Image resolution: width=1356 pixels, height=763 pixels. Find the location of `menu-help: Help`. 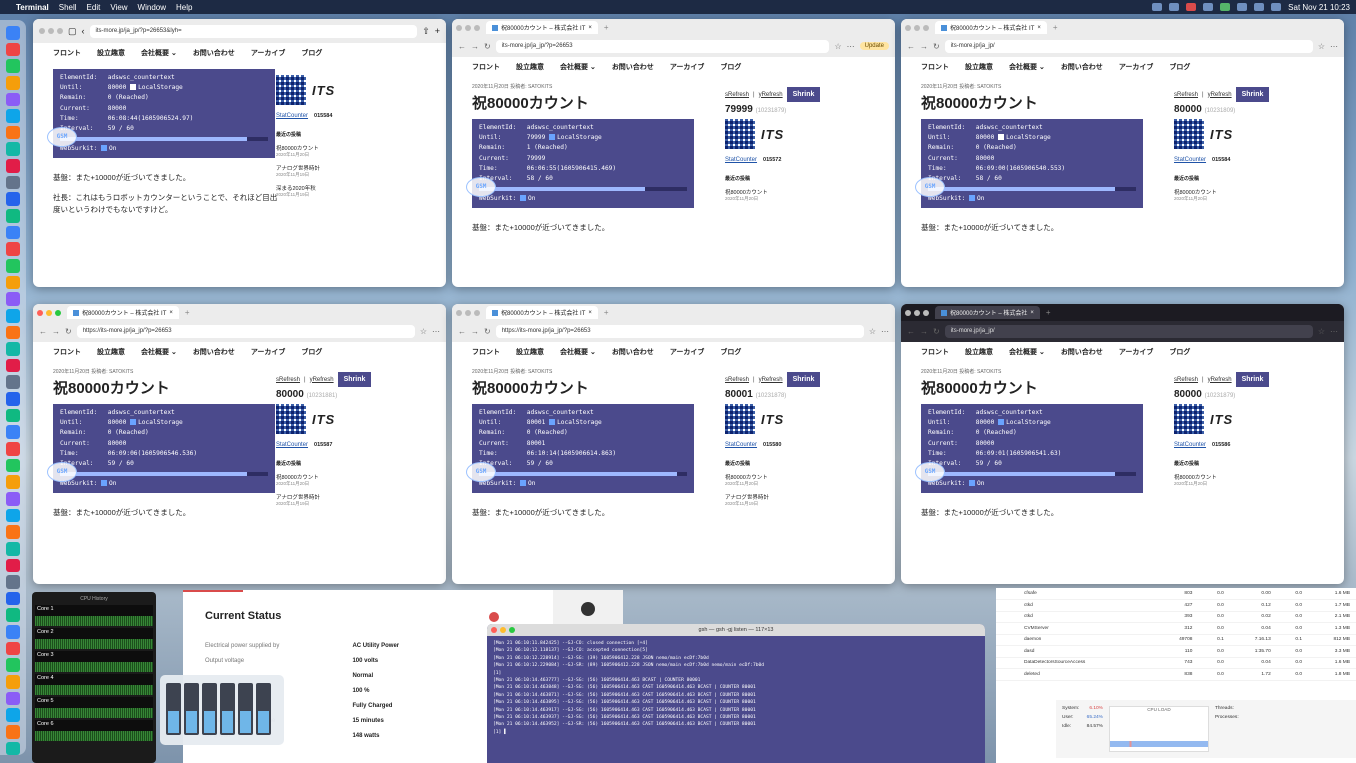

menu-help: Help is located at coordinates (184, 7).